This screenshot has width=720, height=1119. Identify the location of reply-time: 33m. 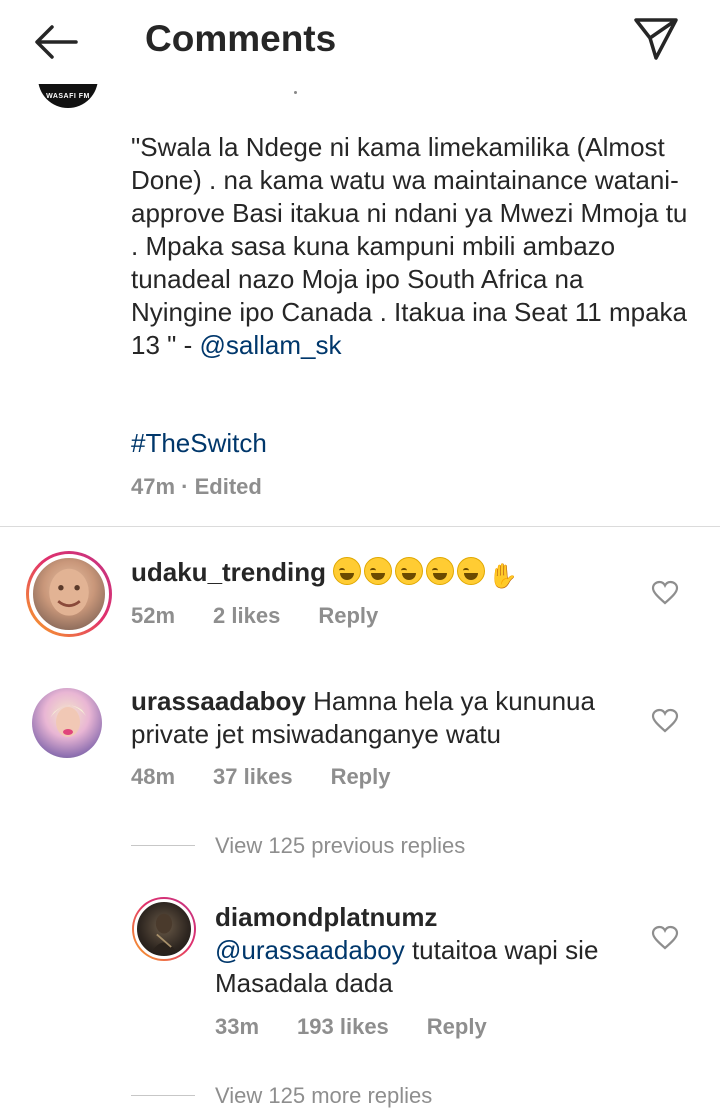
(237, 1026).